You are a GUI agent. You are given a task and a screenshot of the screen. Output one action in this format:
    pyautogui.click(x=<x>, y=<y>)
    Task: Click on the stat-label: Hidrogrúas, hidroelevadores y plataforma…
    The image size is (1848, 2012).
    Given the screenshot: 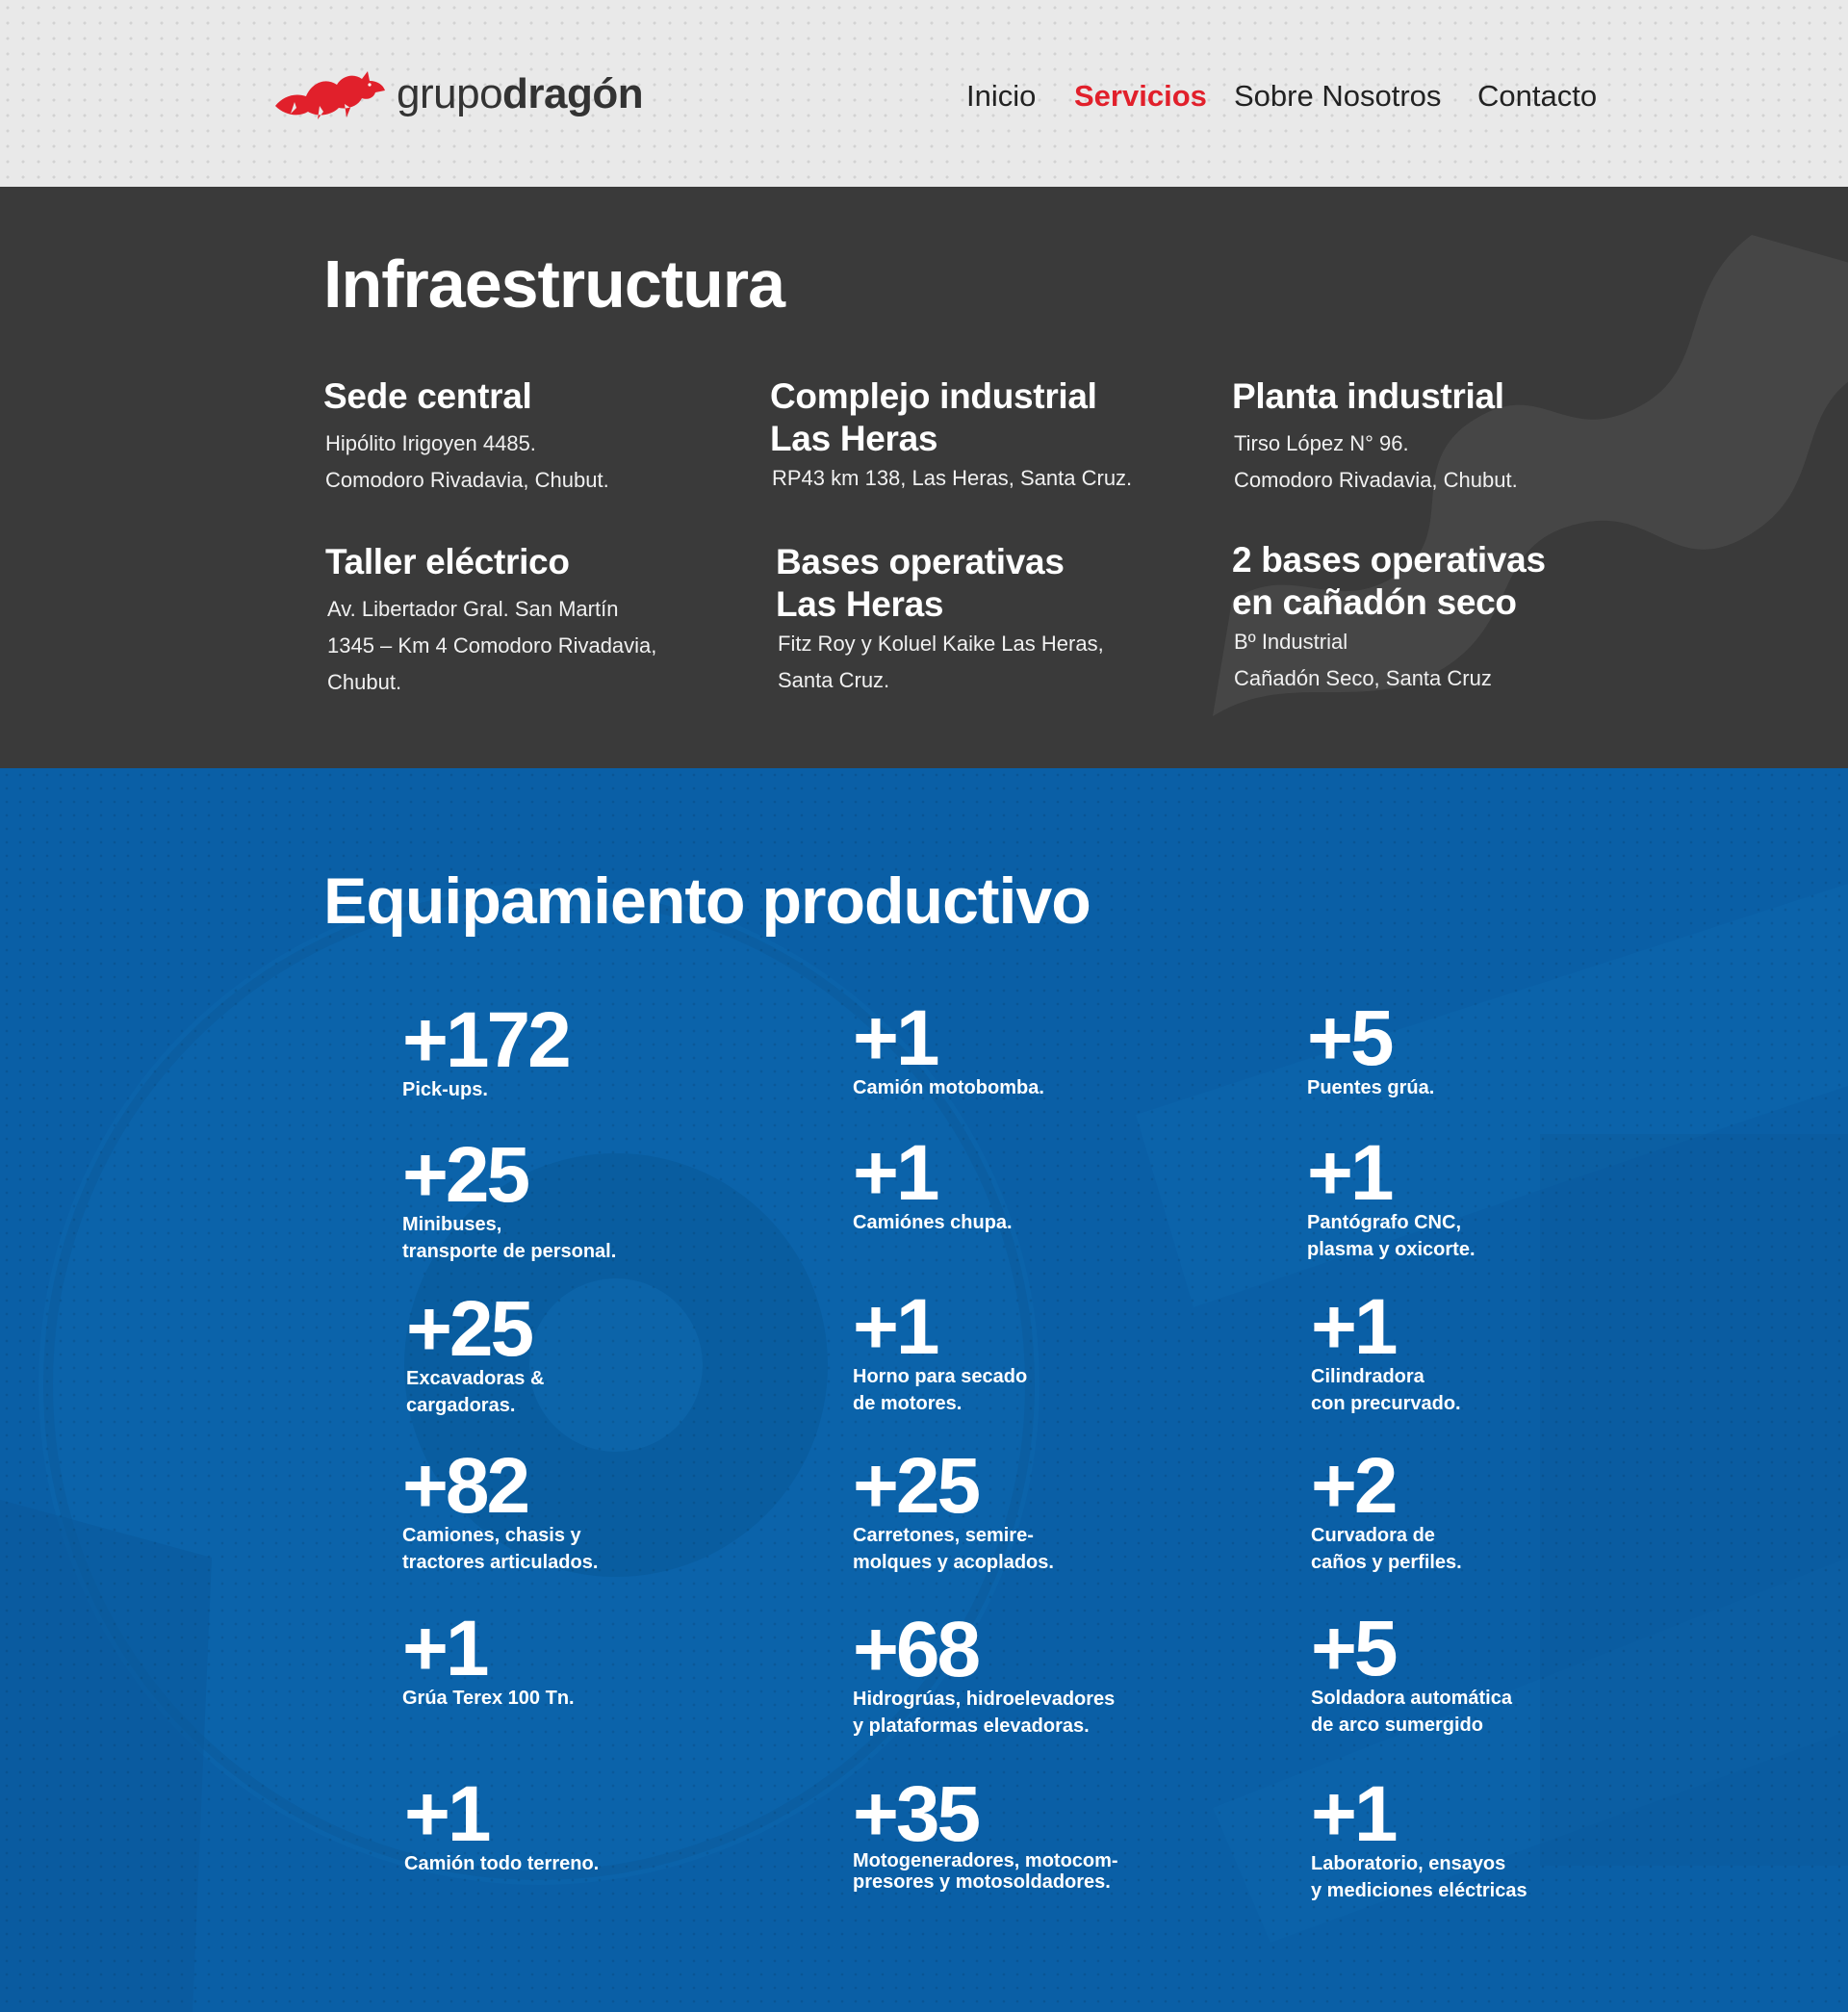 What is the action you would take?
    pyautogui.click(x=984, y=1713)
    